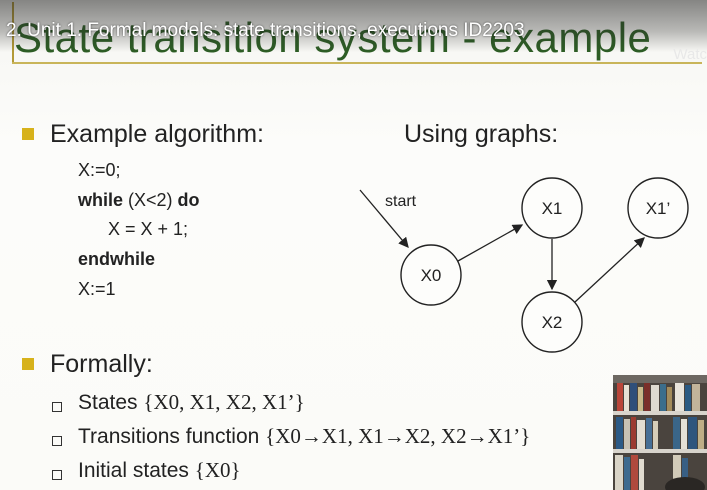 The image size is (707, 490). I want to click on graphs-heading: Using graphs:, so click(481, 134).